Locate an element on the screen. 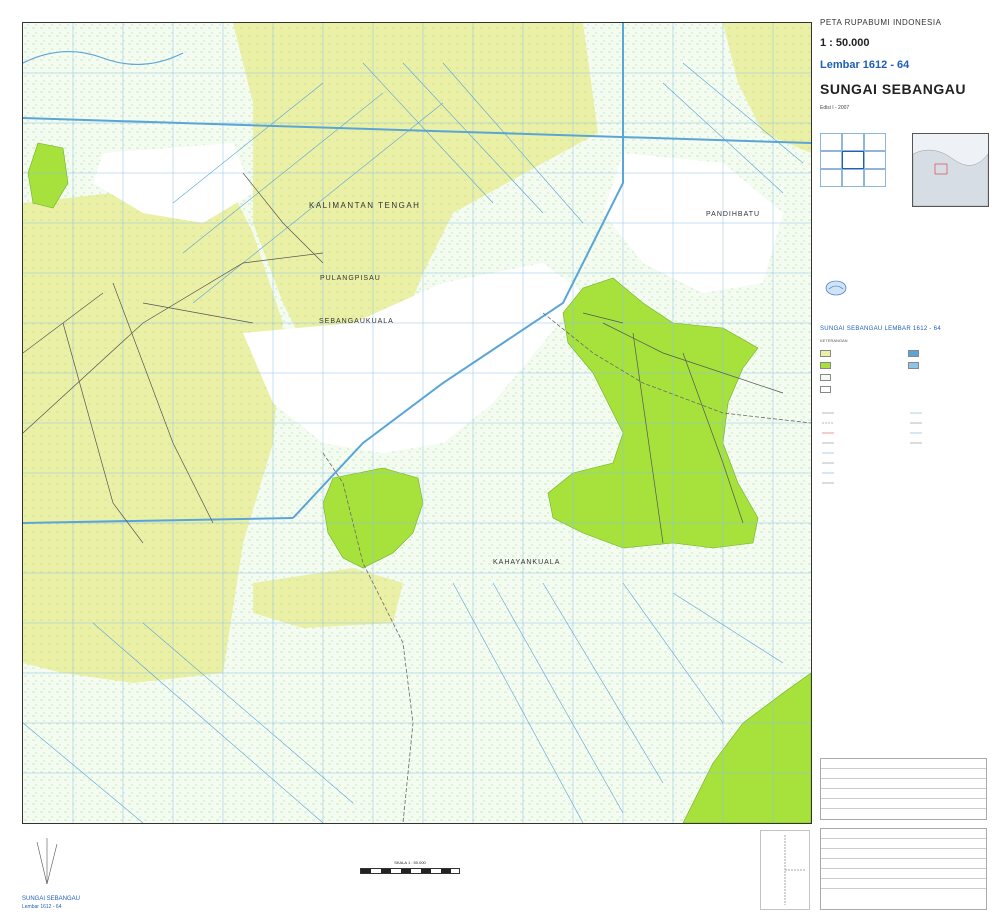  inset-coastline is located at coordinates (950, 170).